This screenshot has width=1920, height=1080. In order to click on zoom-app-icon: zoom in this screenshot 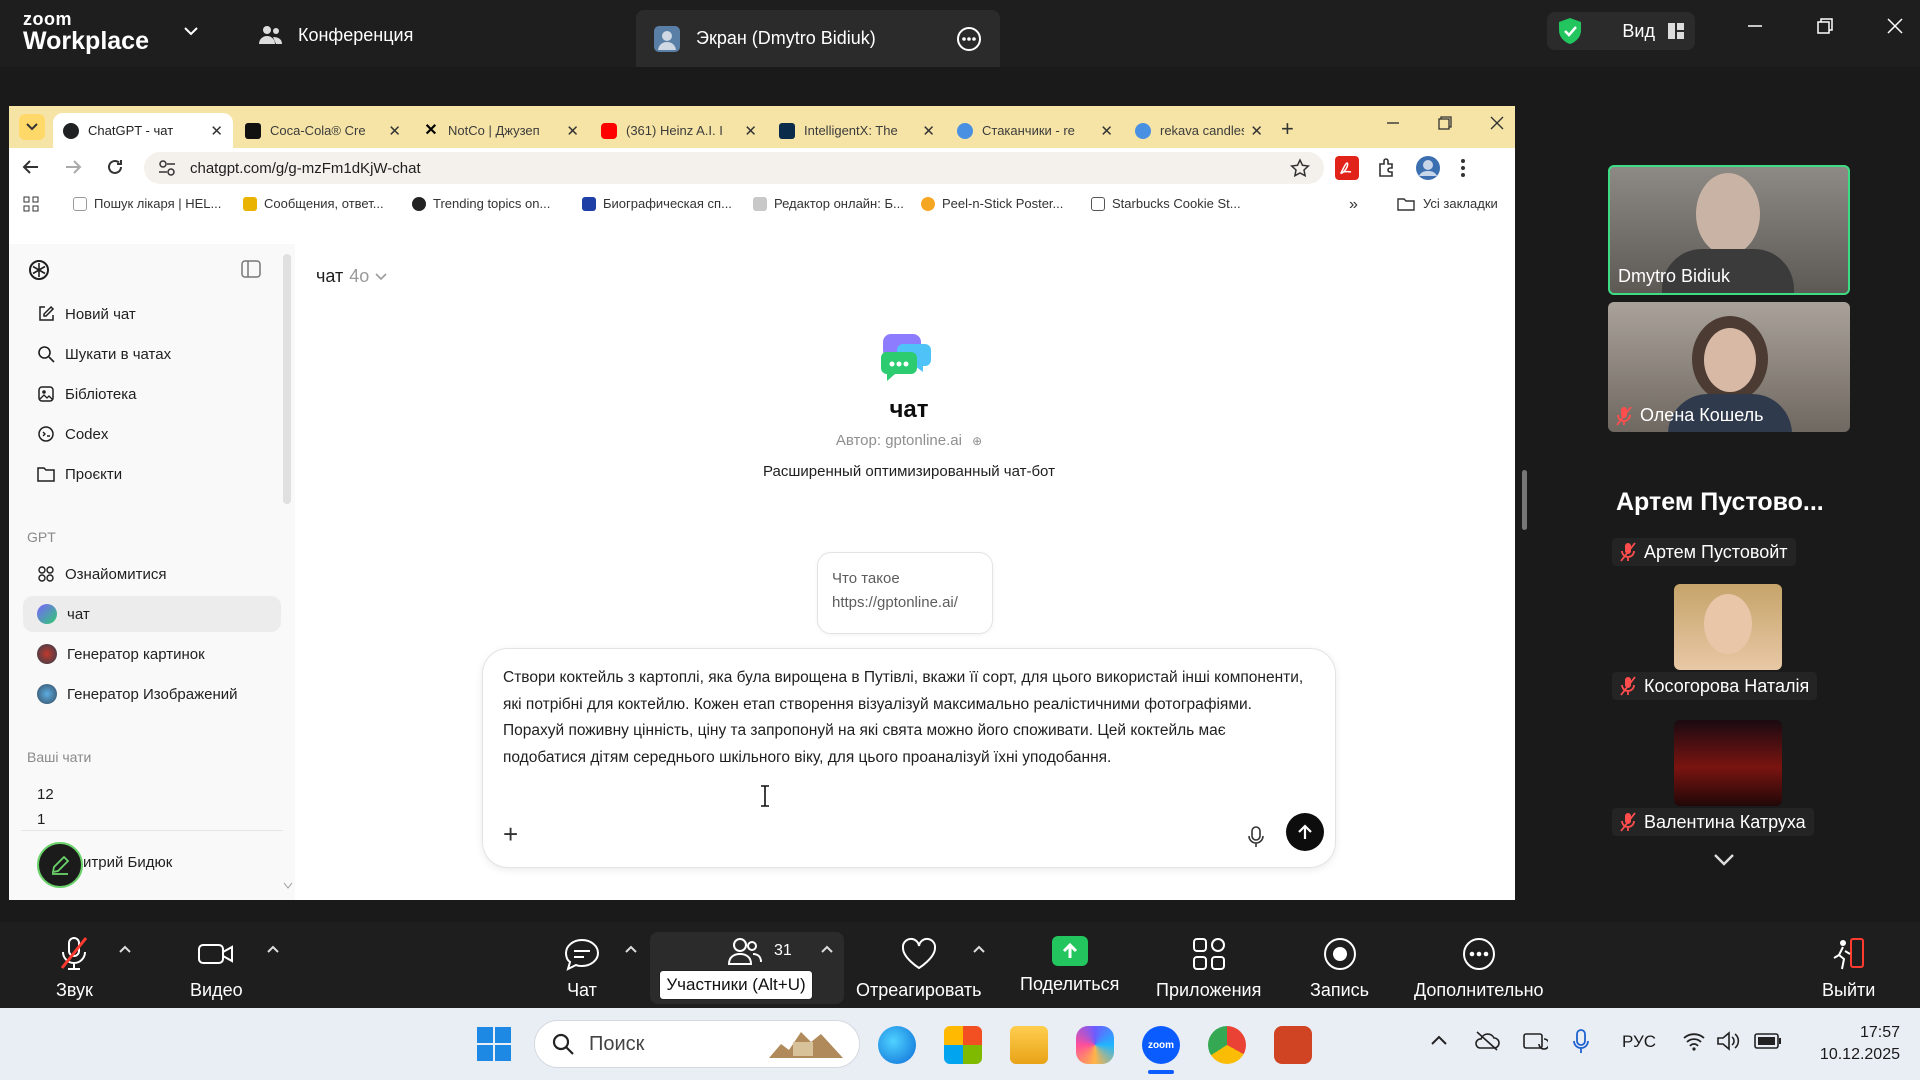, I will do `click(1161, 1045)`.